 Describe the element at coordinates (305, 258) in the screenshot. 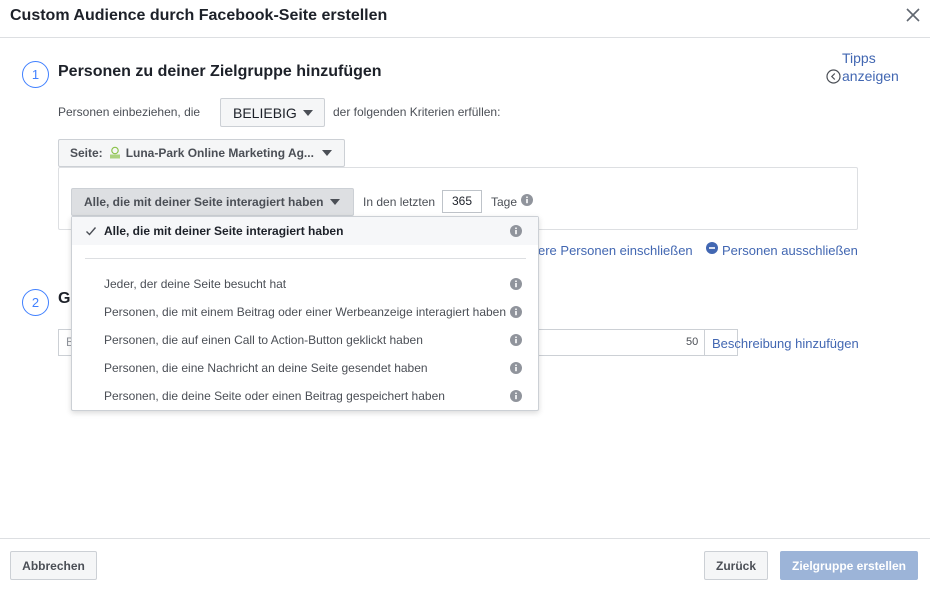

I see `dropdown-divider` at that location.